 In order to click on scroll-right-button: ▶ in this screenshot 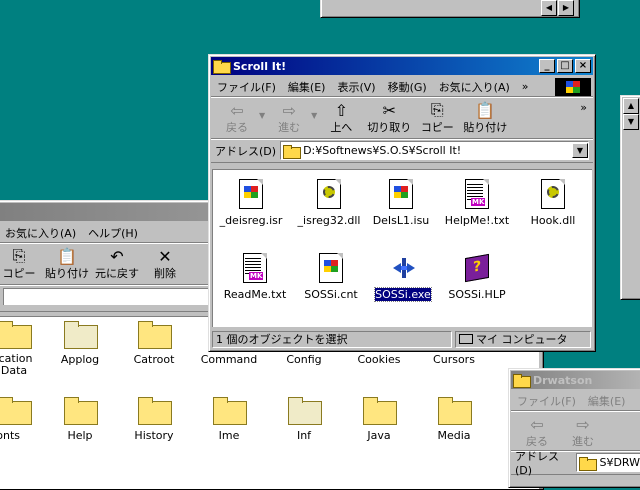, I will do `click(566, 8)`.